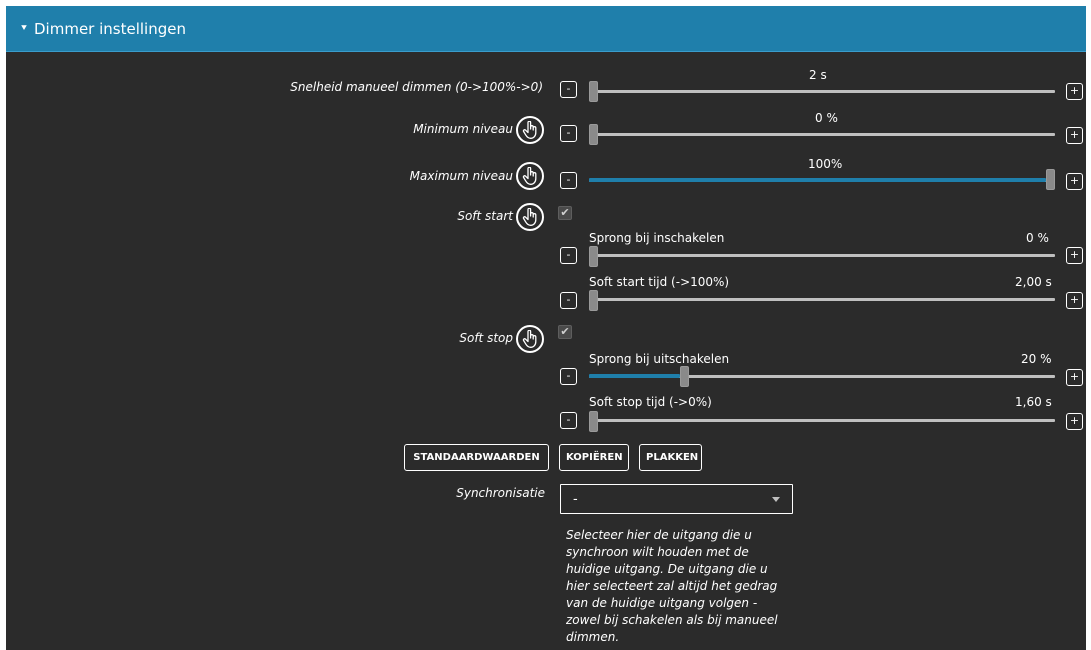  What do you see at coordinates (1036, 359) in the screenshot?
I see `soft-stop-jump-value: 20 %` at bounding box center [1036, 359].